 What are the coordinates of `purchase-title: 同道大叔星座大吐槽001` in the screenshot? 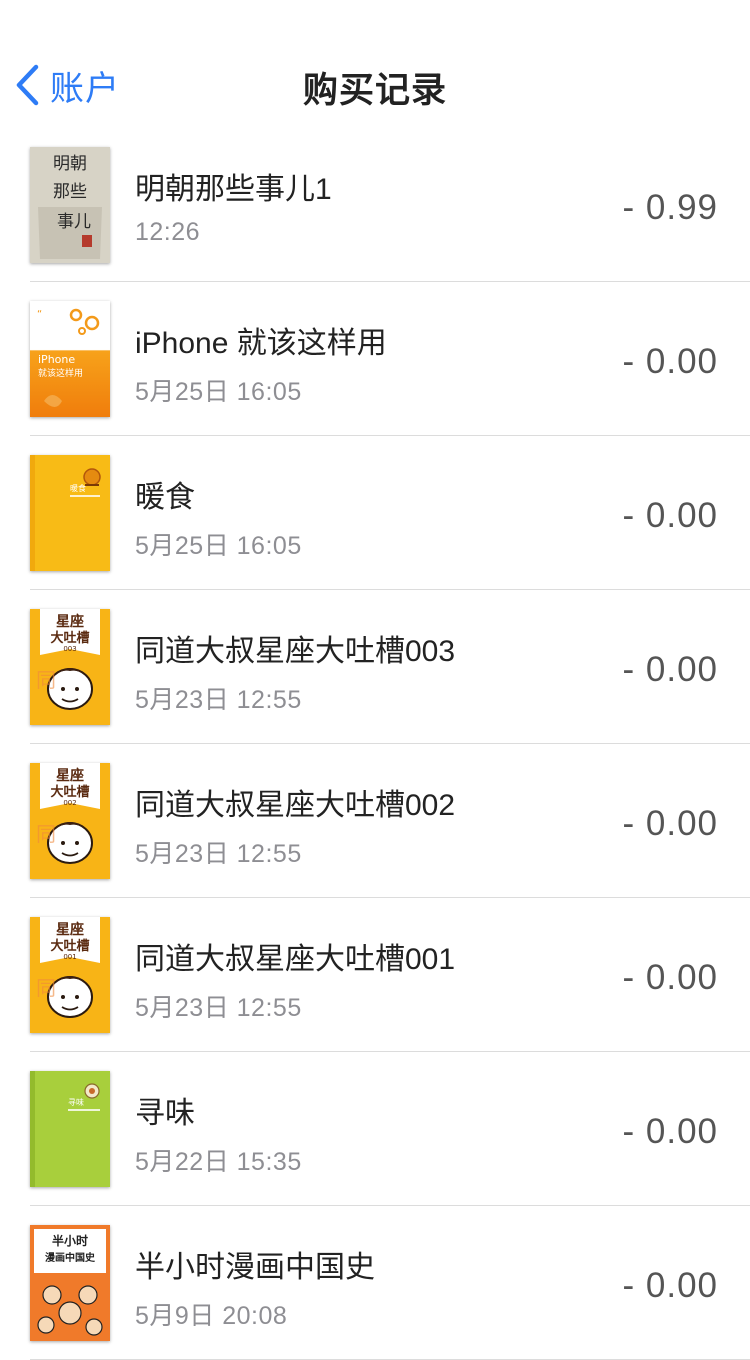 It's located at (295, 959).